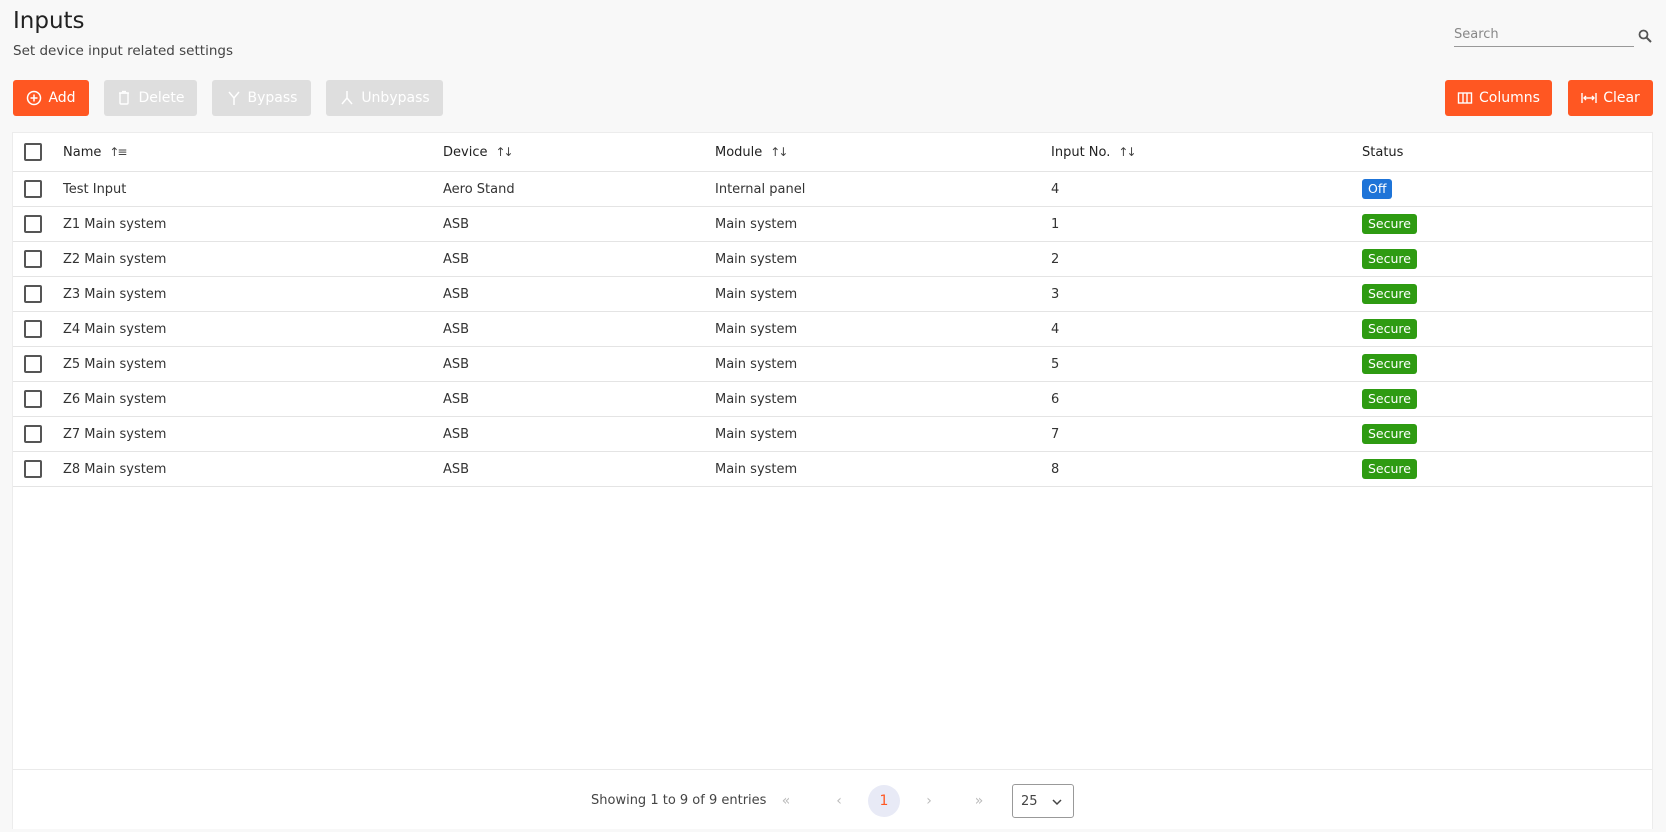 The image size is (1666, 832). What do you see at coordinates (929, 801) in the screenshot?
I see `next-page-button: ›` at bounding box center [929, 801].